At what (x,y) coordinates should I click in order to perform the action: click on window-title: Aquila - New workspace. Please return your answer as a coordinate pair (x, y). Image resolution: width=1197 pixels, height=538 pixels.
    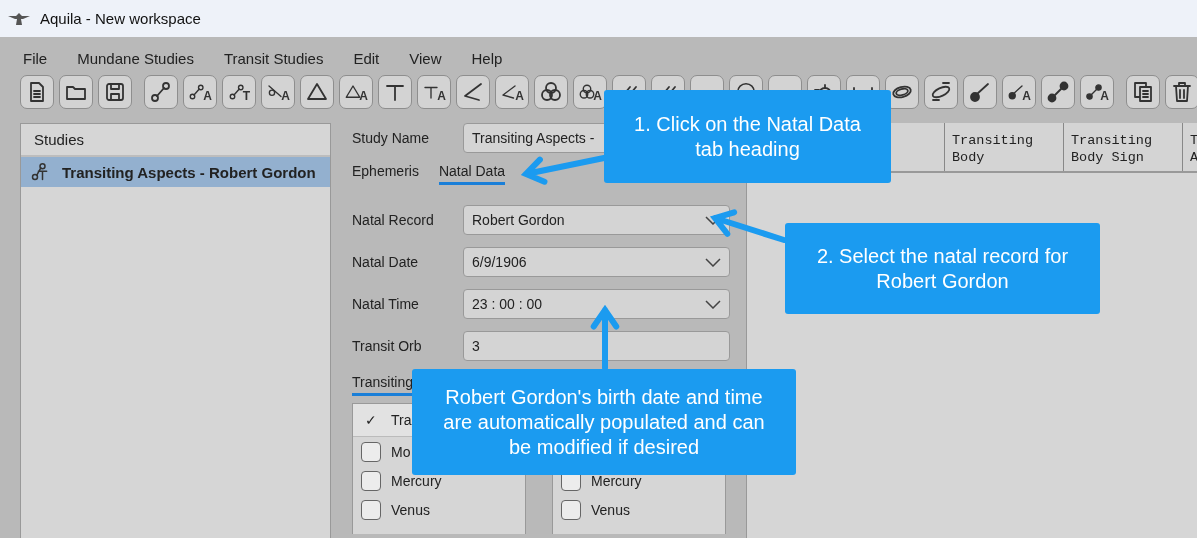
    Looking at the image, I should click on (120, 18).